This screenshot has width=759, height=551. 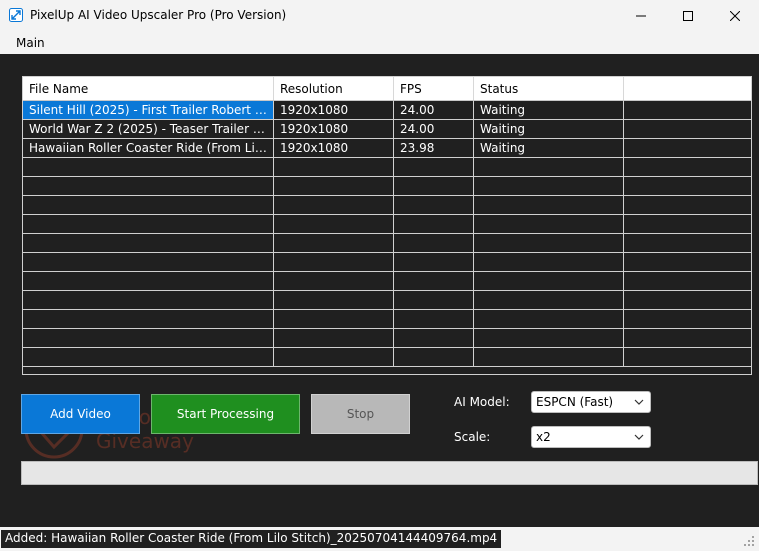 What do you see at coordinates (482, 402) in the screenshot?
I see `ai-model-label: AI Model:` at bounding box center [482, 402].